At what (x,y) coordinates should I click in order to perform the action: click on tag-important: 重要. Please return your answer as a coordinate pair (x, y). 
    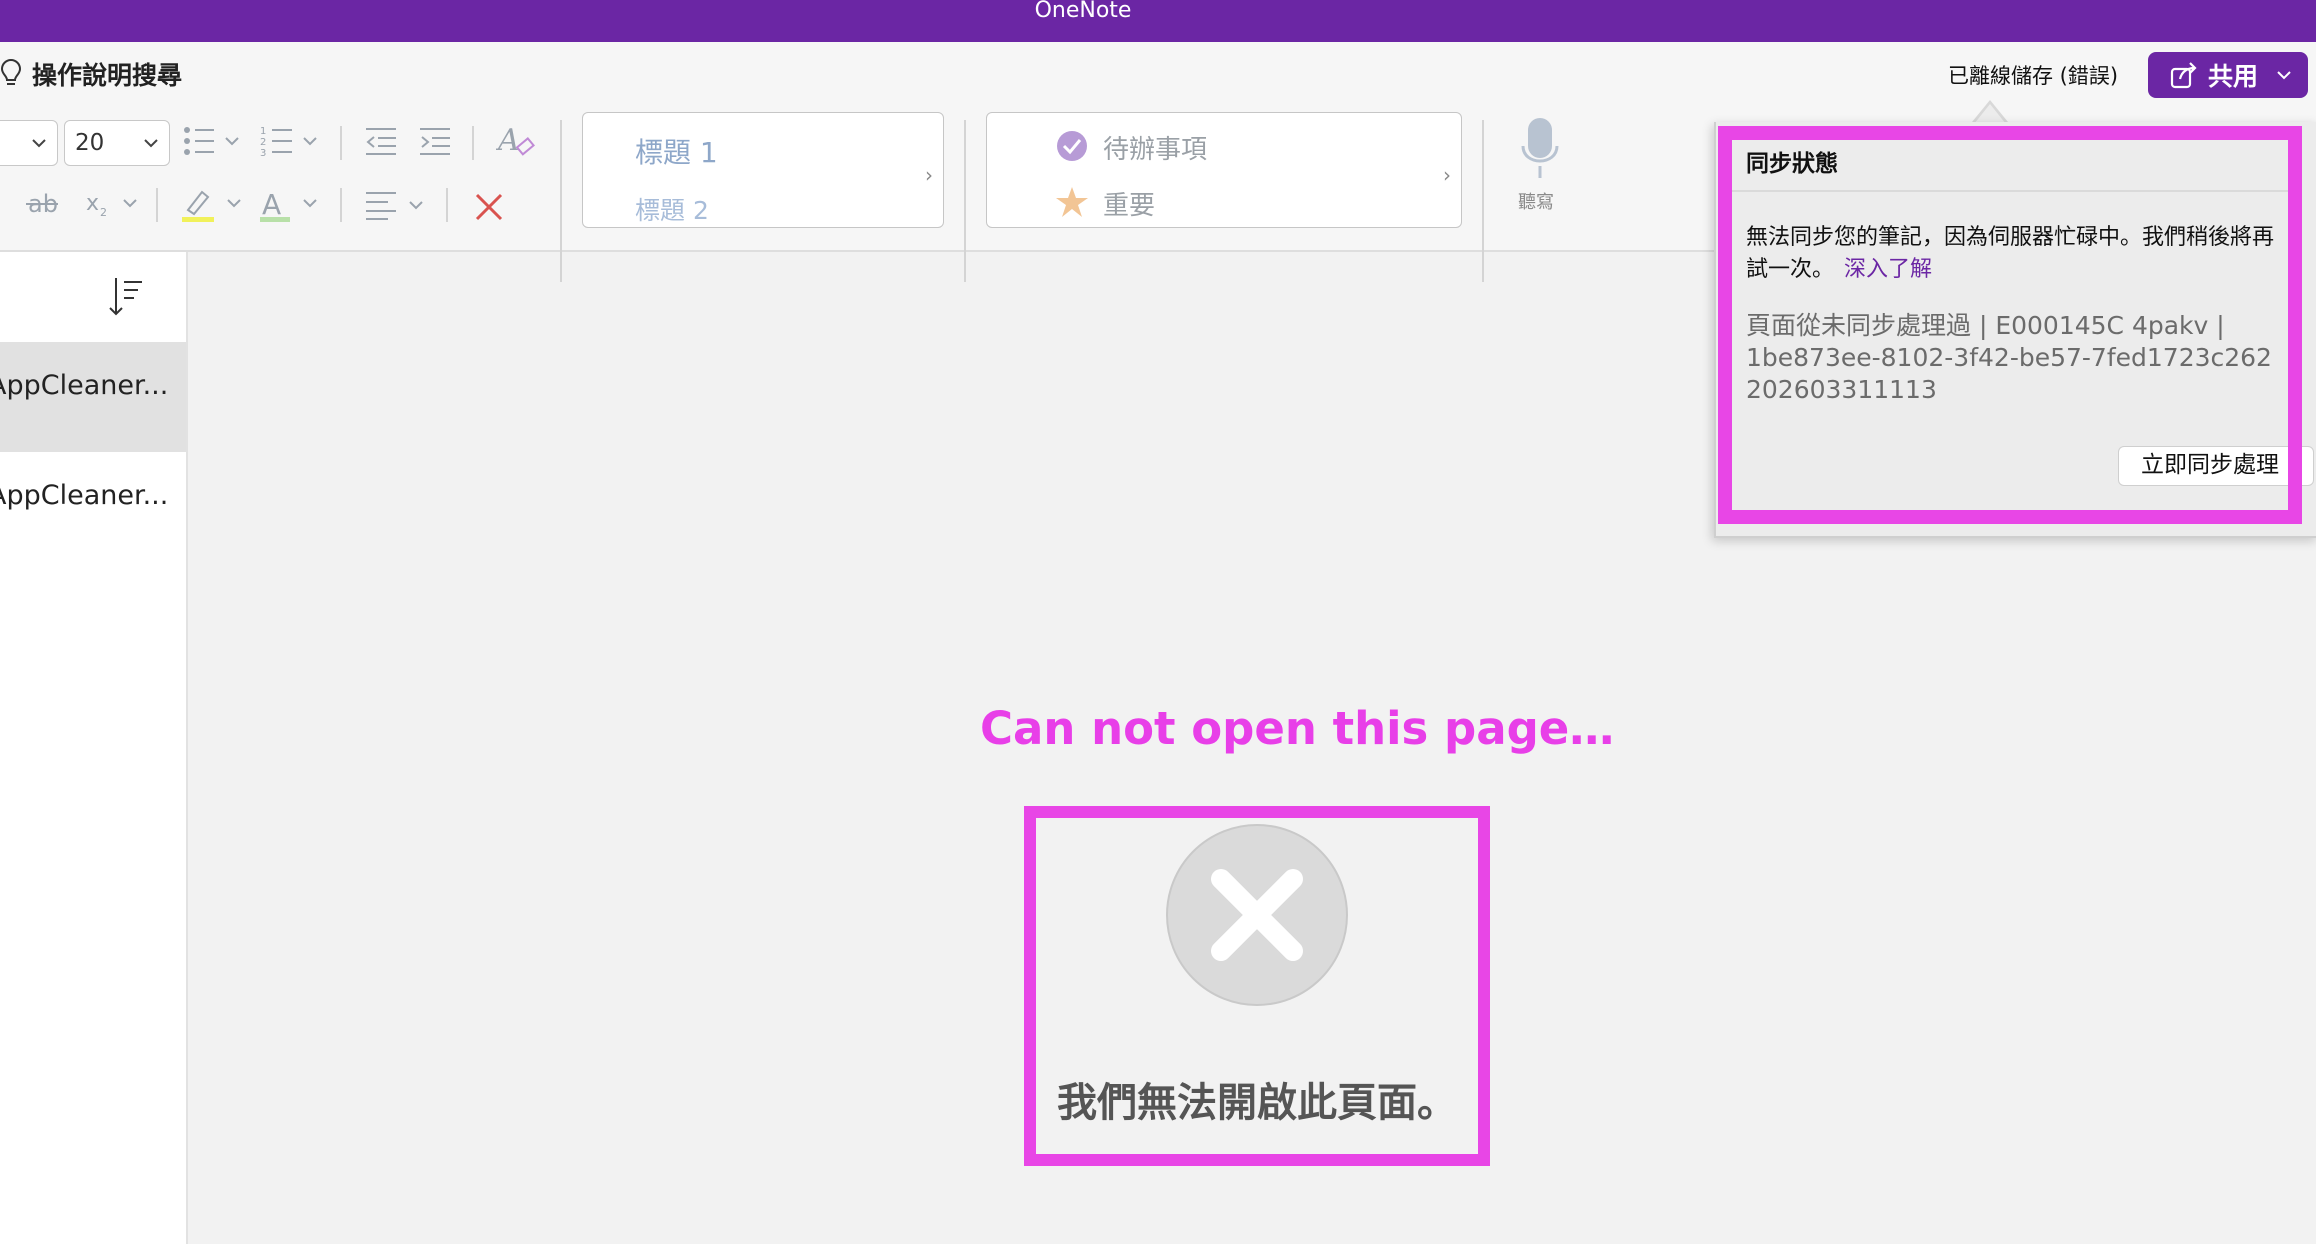
    Looking at the image, I should click on (1129, 203).